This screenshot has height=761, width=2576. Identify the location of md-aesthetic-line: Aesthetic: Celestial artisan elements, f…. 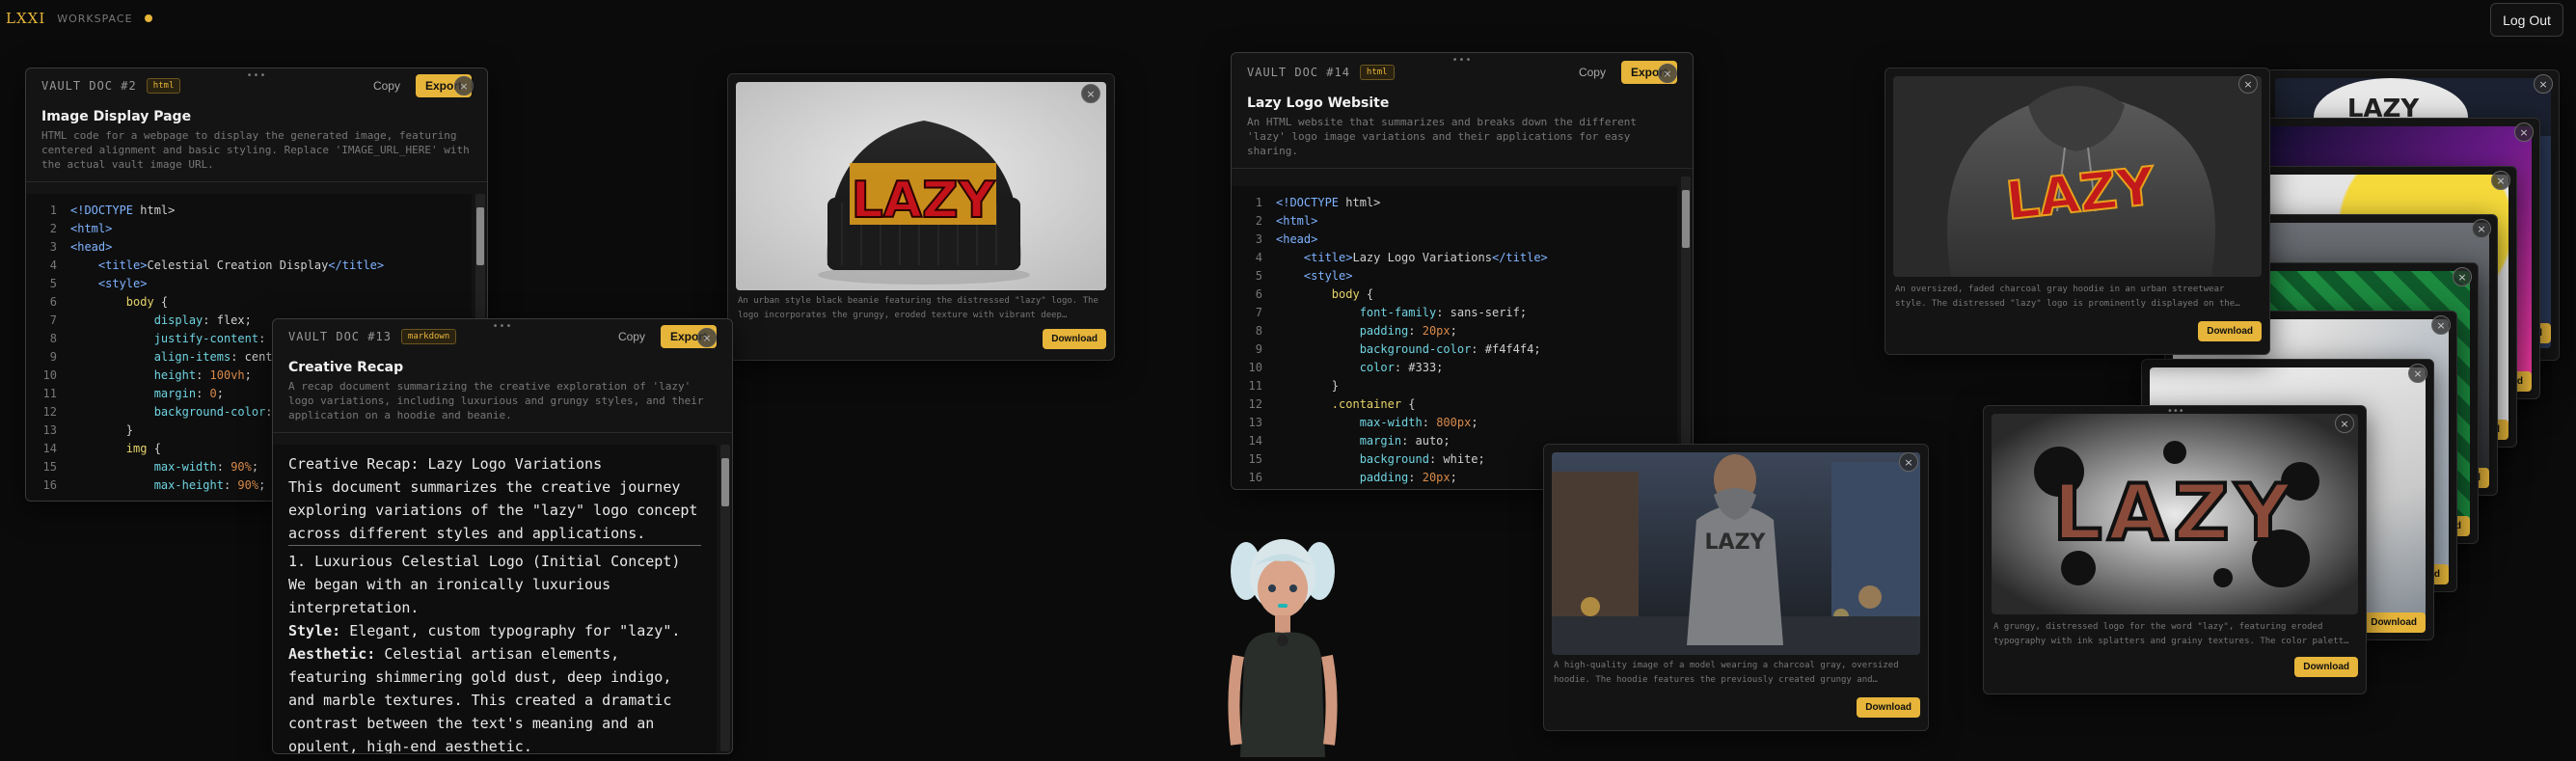
(494, 698).